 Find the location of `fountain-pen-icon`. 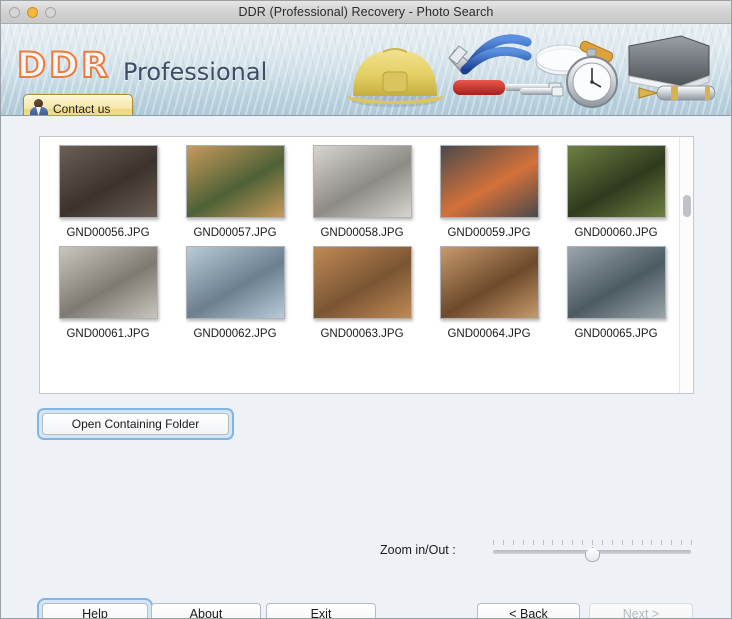

fountain-pen-icon is located at coordinates (677, 93).